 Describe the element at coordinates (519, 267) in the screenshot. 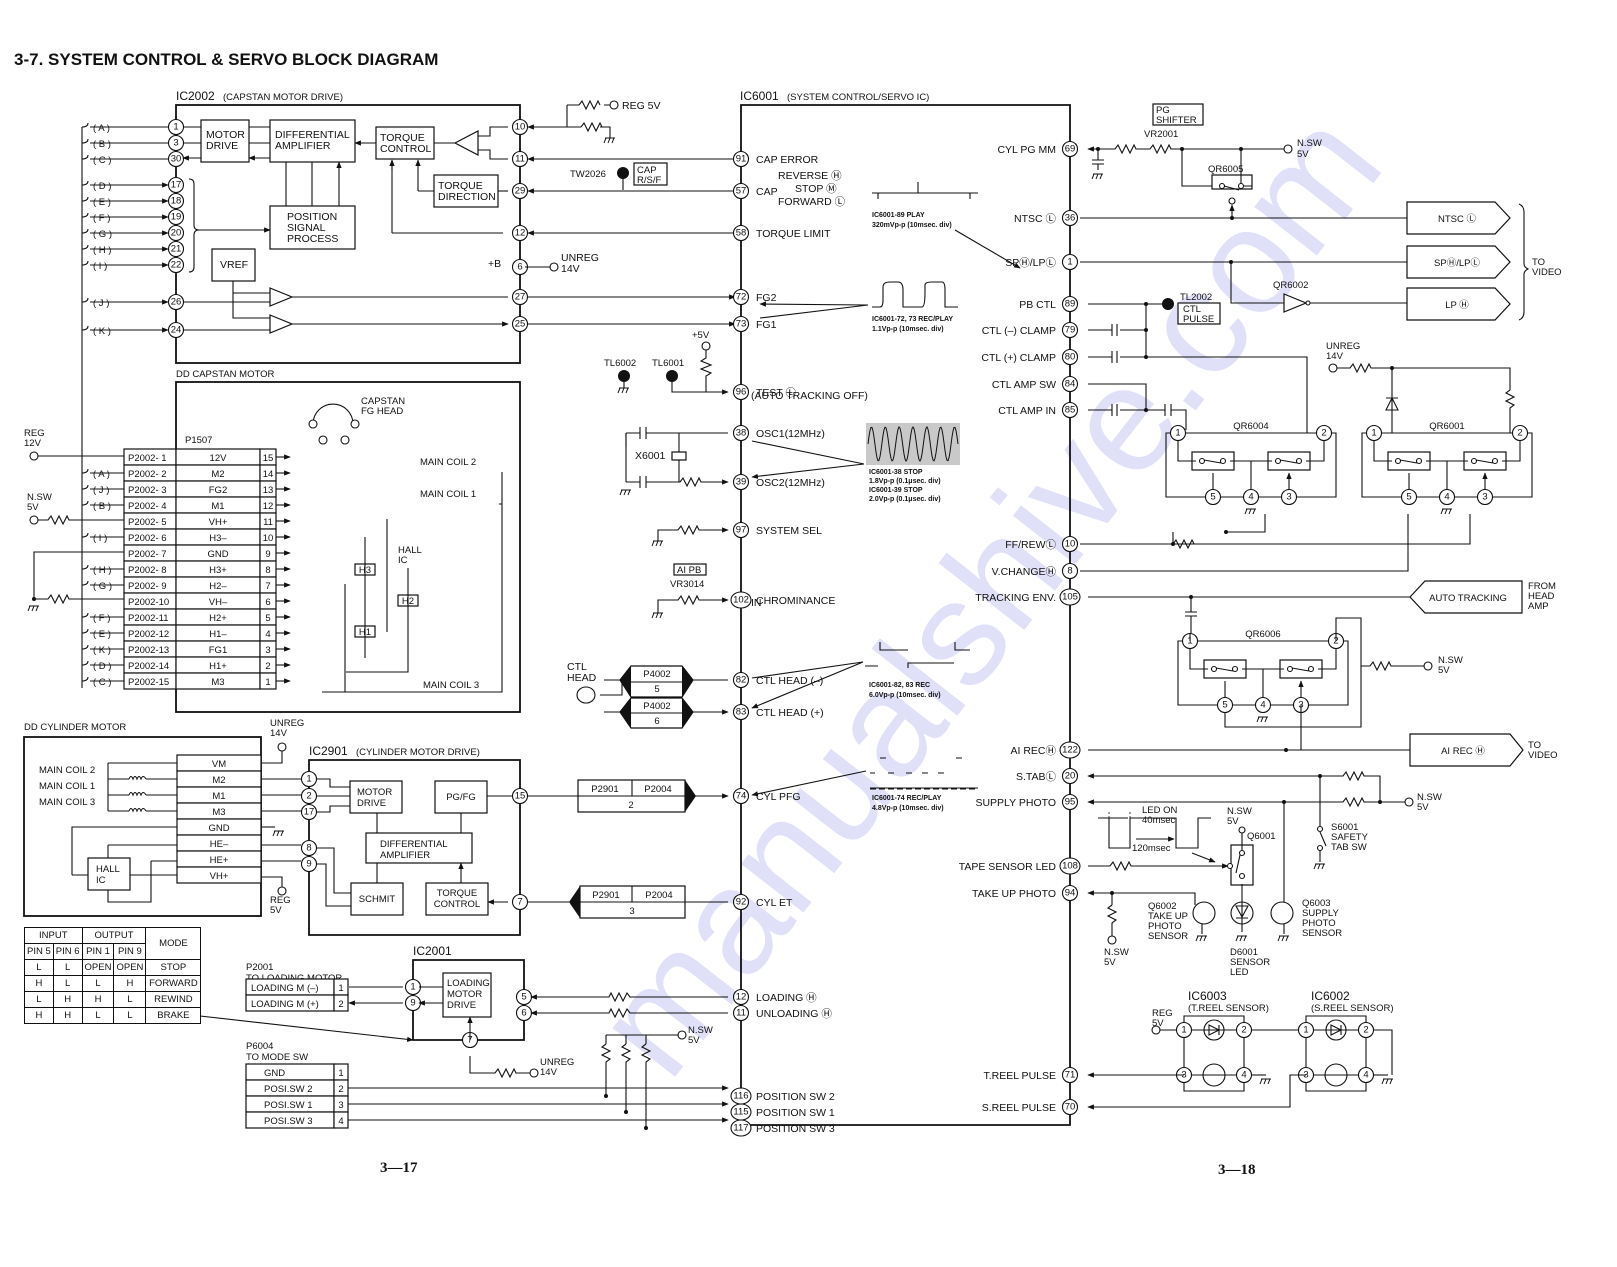

I see `ic2002-right-pin-6-number: 6` at that location.